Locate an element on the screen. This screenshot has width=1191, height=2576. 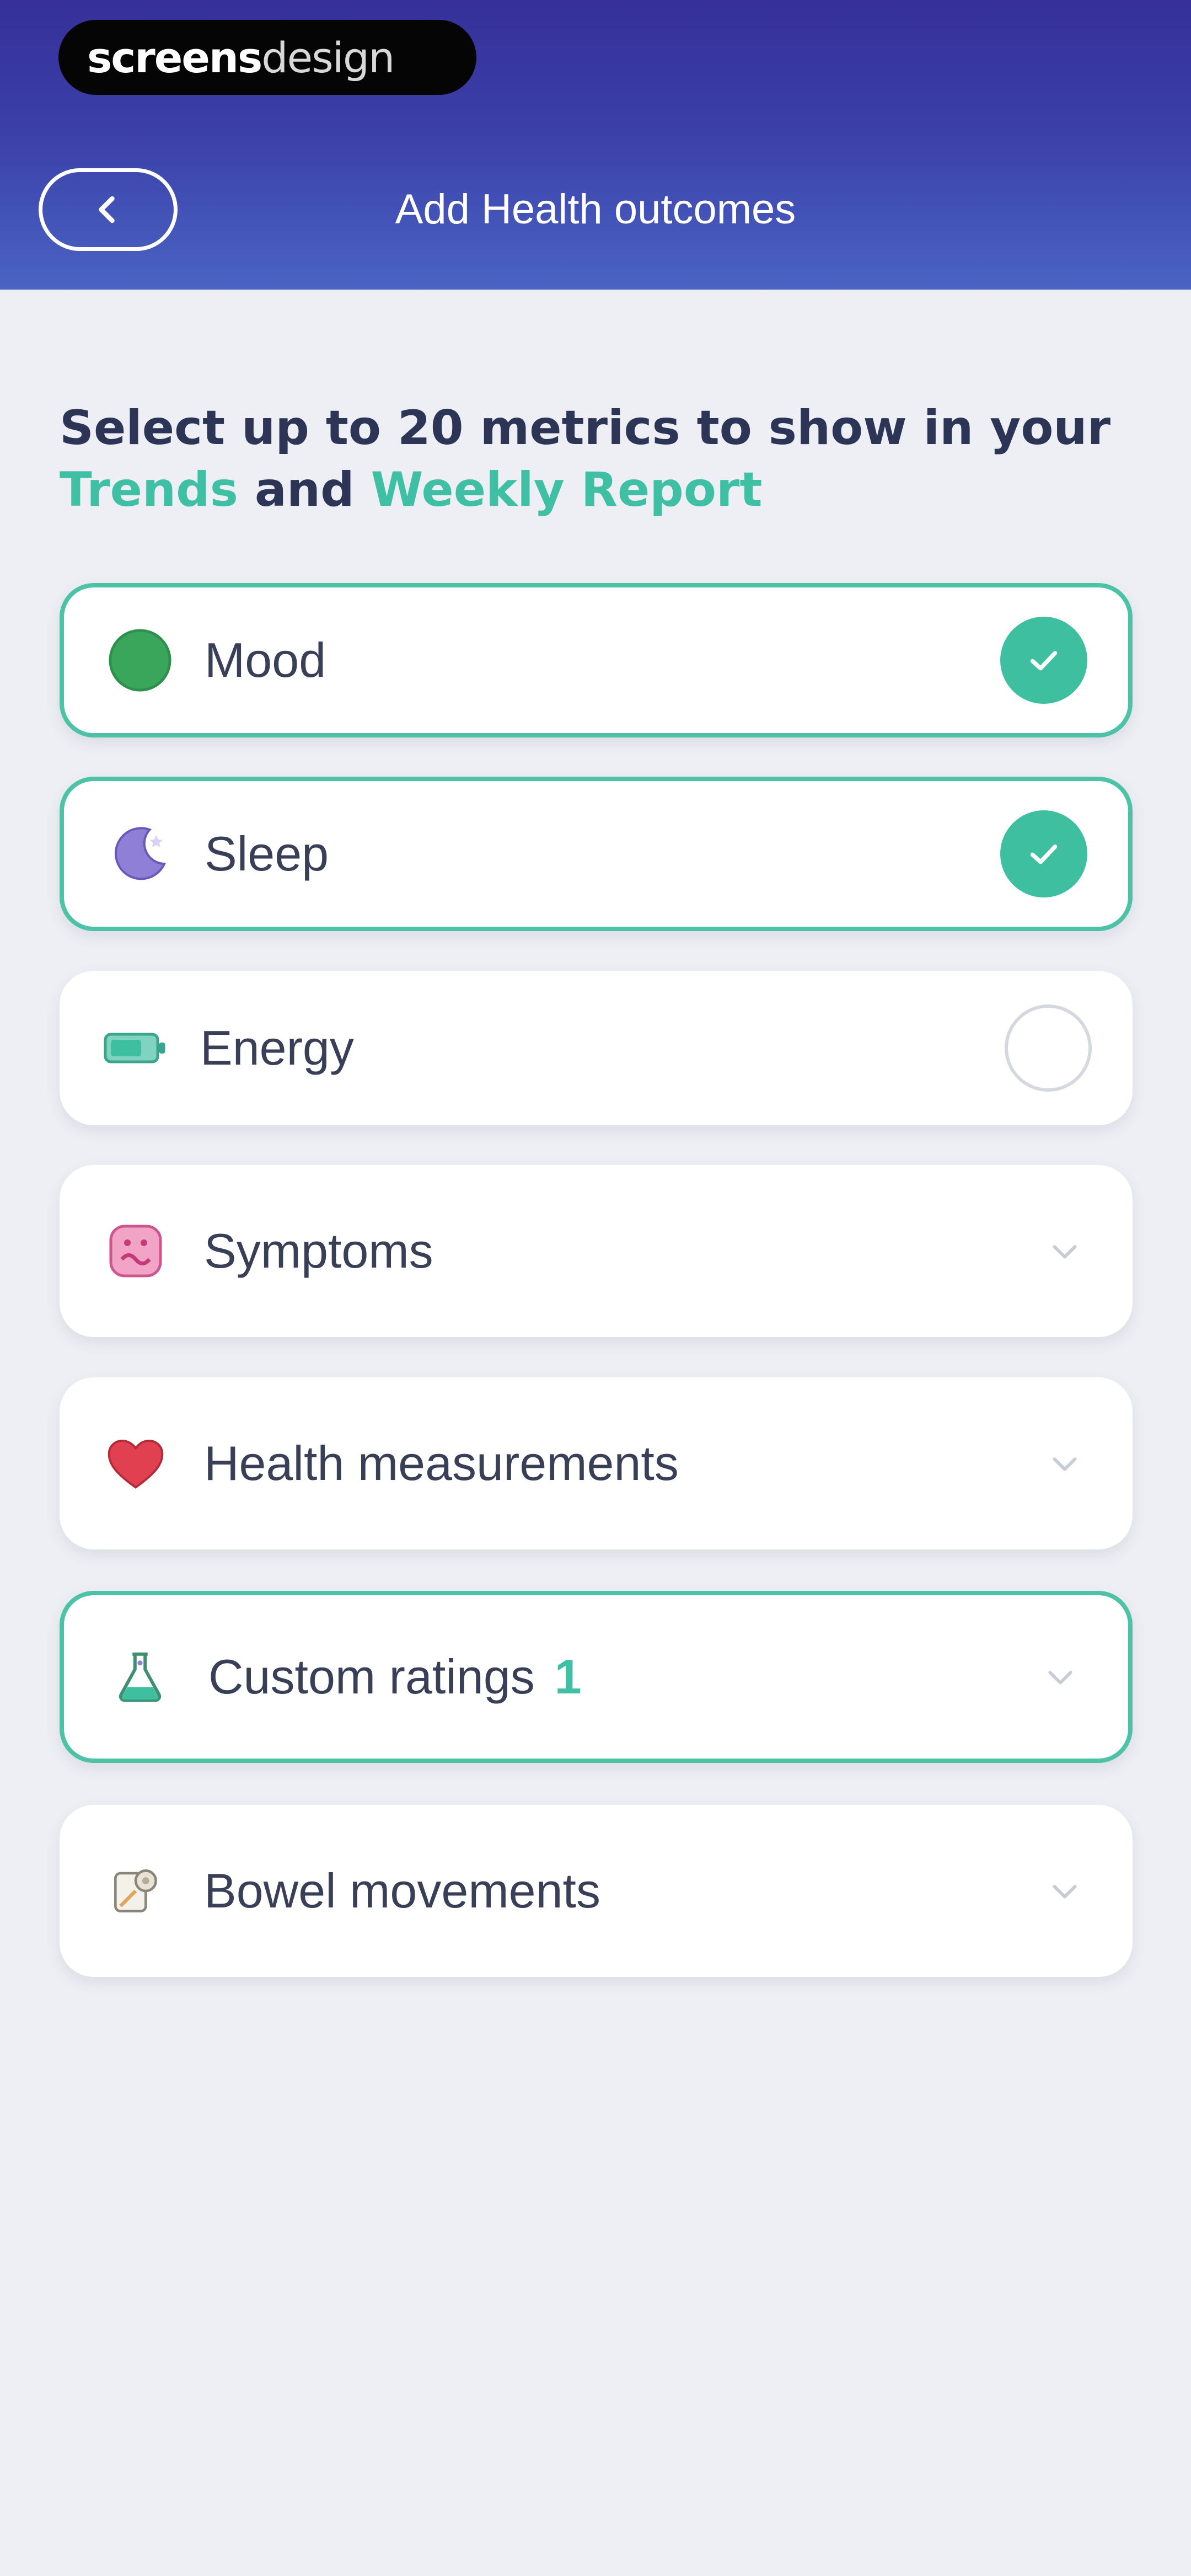
category-card-custom-ratings: Custom ratings 1 is located at coordinates (596, 1677).